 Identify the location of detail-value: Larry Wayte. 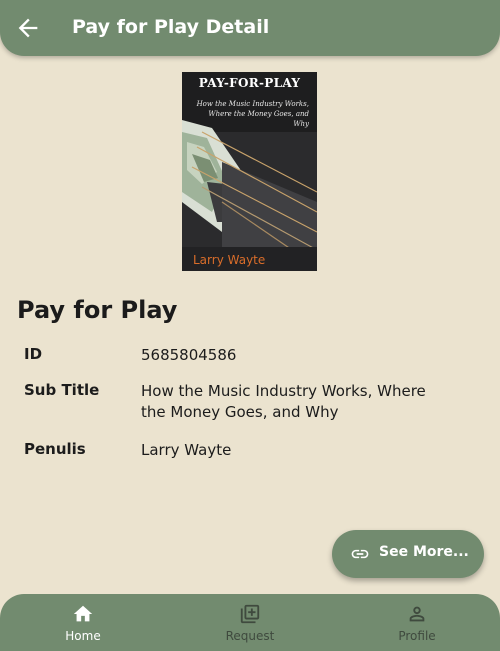
(186, 450).